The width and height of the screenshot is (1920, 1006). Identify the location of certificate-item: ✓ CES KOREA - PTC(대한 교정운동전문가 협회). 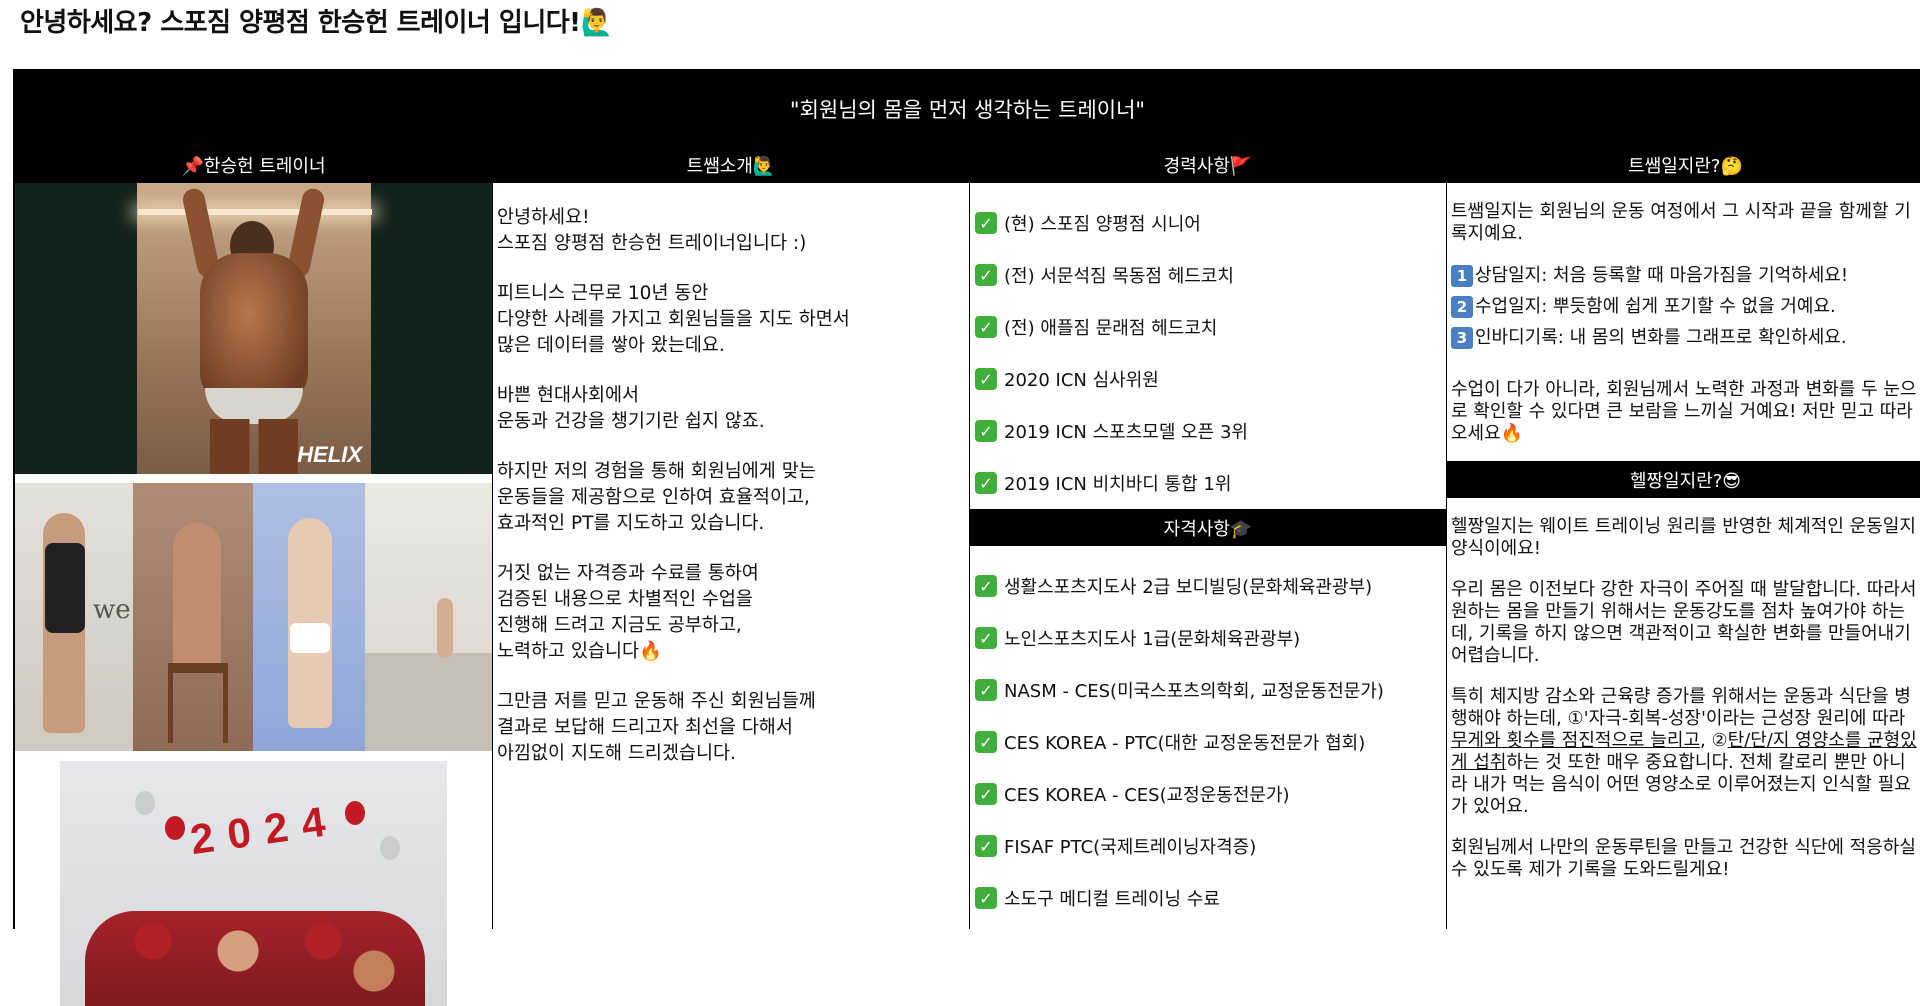
(1210, 742).